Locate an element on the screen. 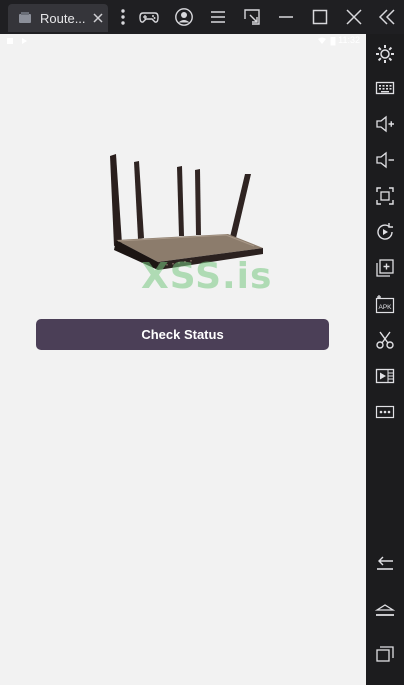 The image size is (404, 685). status-time: 11:32 is located at coordinates (349, 40).